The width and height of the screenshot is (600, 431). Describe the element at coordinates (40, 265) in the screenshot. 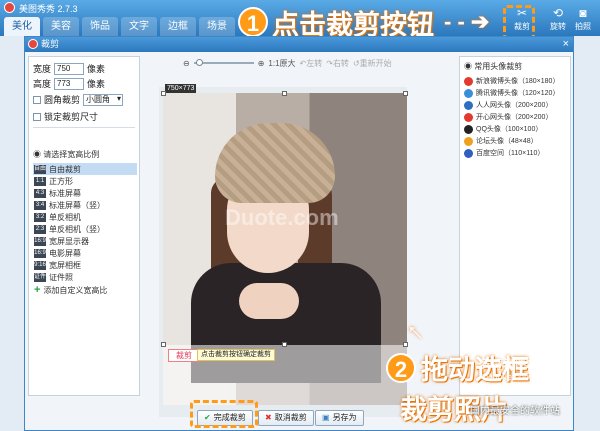

I see `ratio-icon: 9:16` at that location.